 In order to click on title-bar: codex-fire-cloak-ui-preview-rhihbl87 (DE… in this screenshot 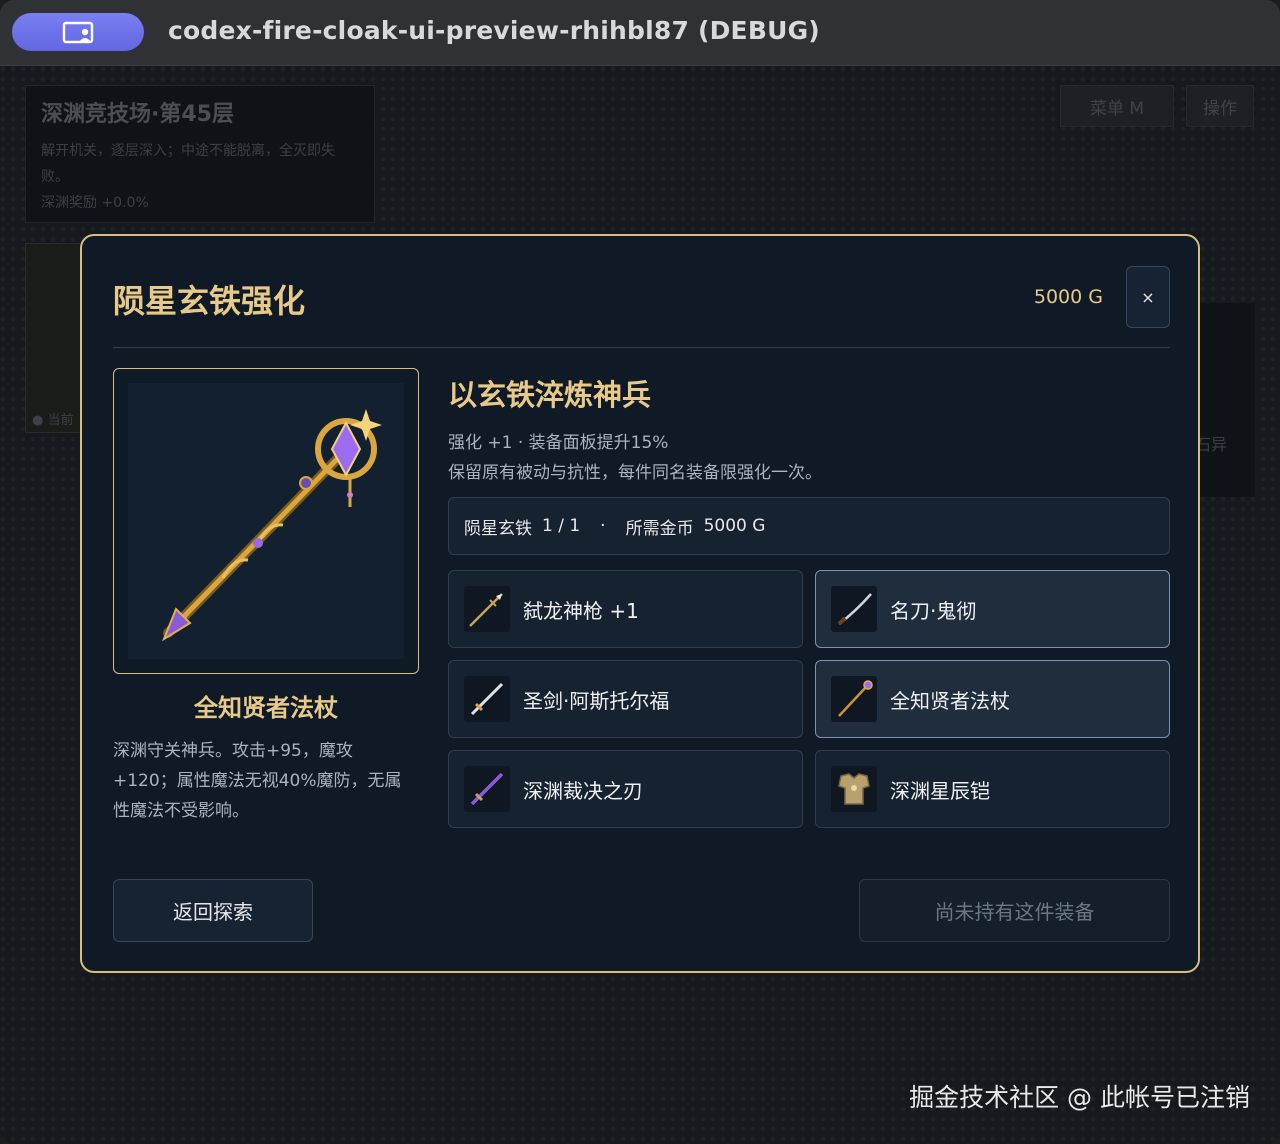, I will do `click(640, 33)`.